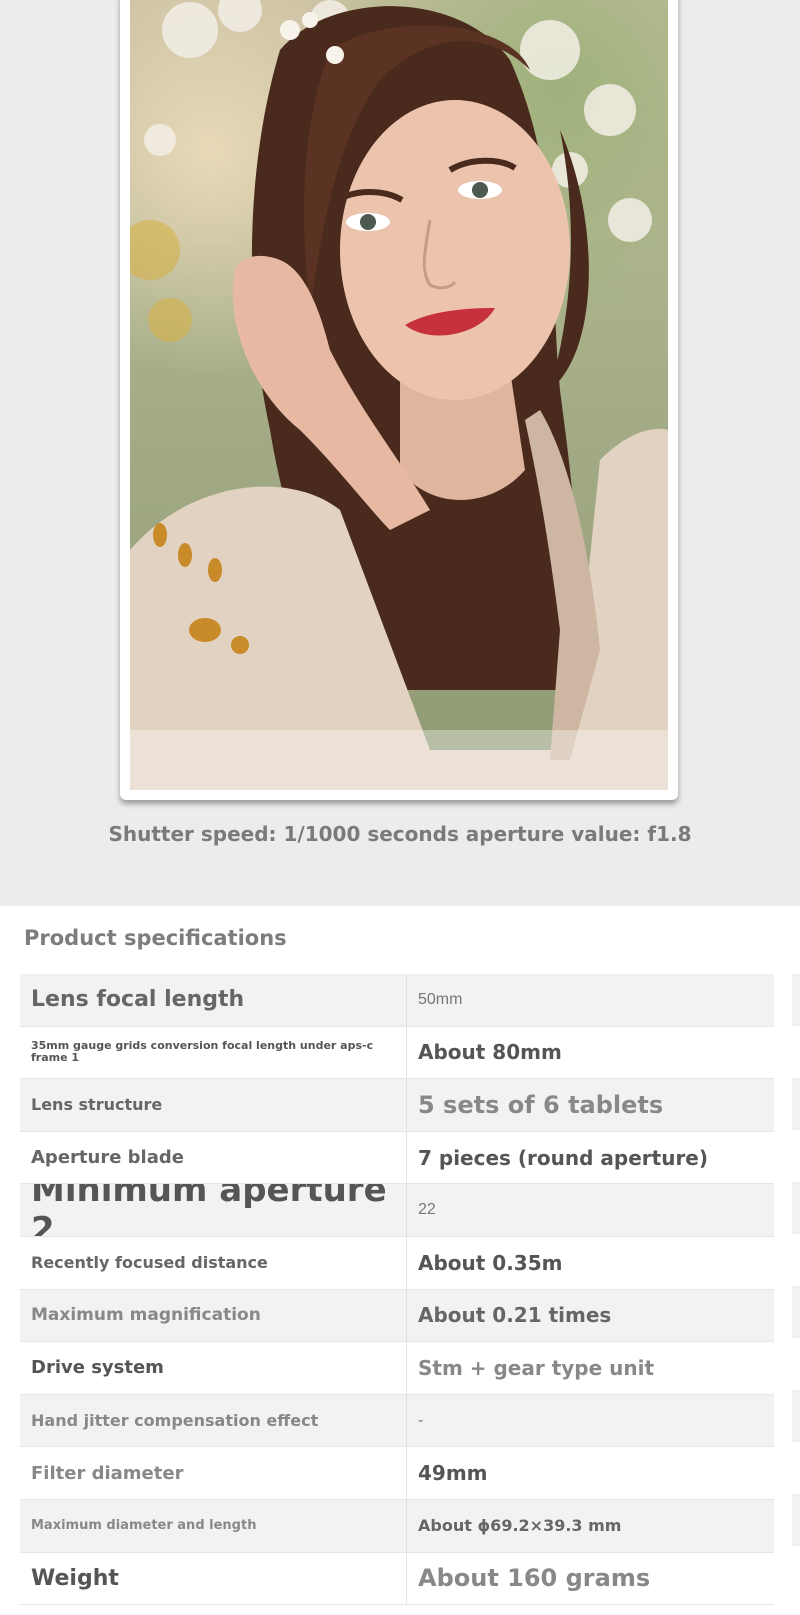 The image size is (800, 1615). I want to click on spec-label: Lens focal length, so click(213, 1000).